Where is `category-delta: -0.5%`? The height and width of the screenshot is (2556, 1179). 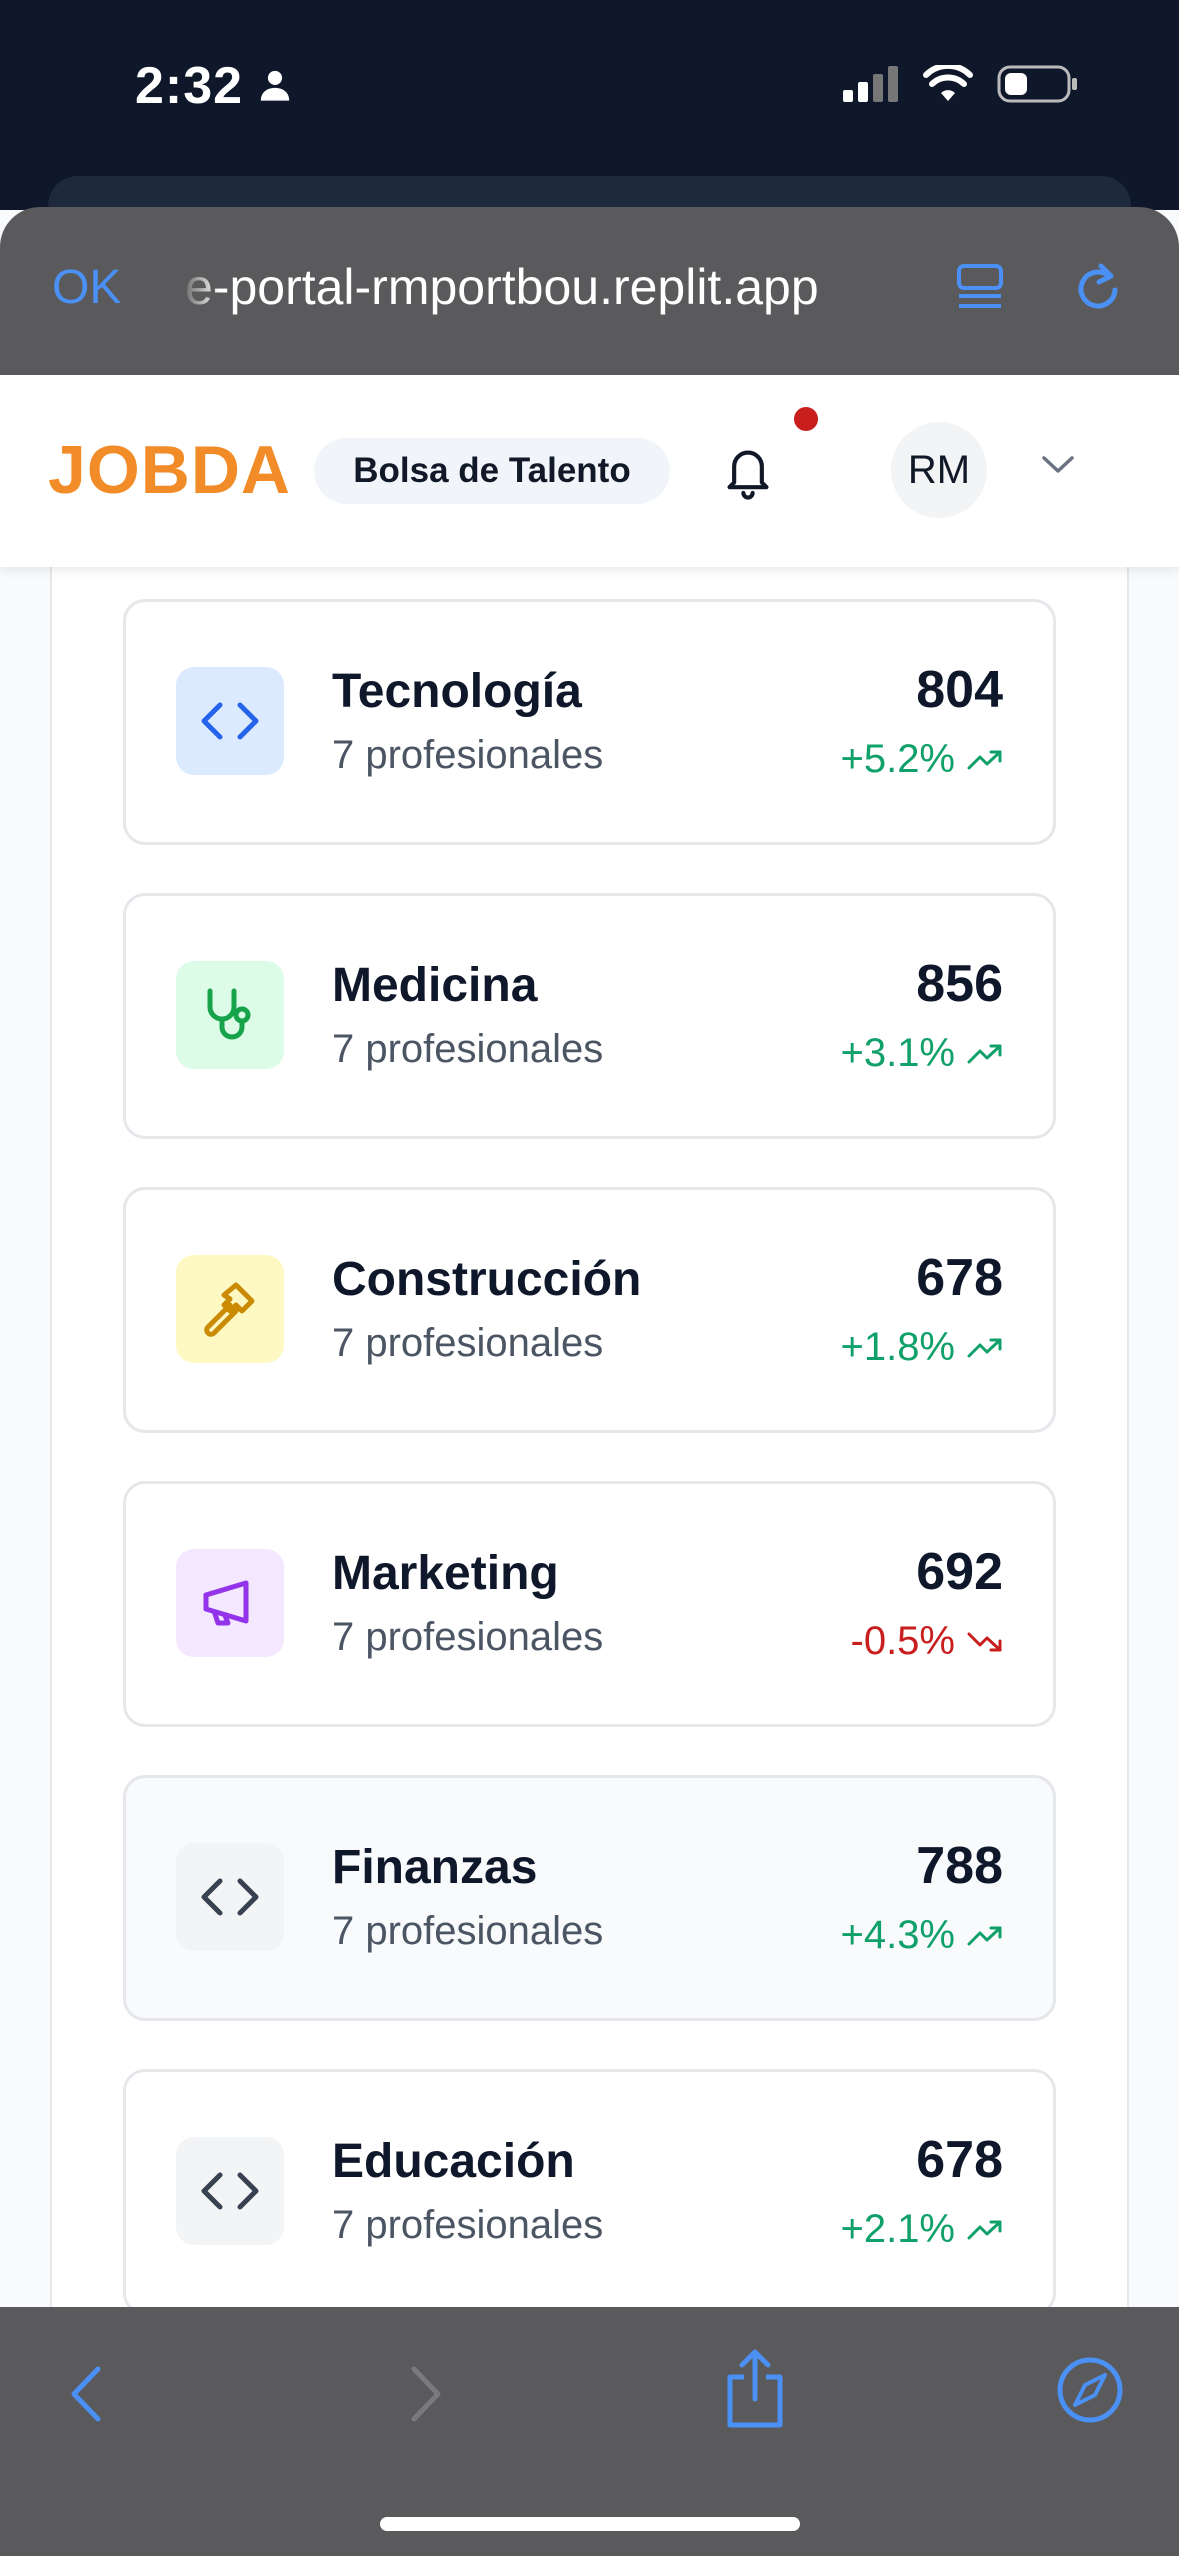
category-delta: -0.5% is located at coordinates (927, 1641).